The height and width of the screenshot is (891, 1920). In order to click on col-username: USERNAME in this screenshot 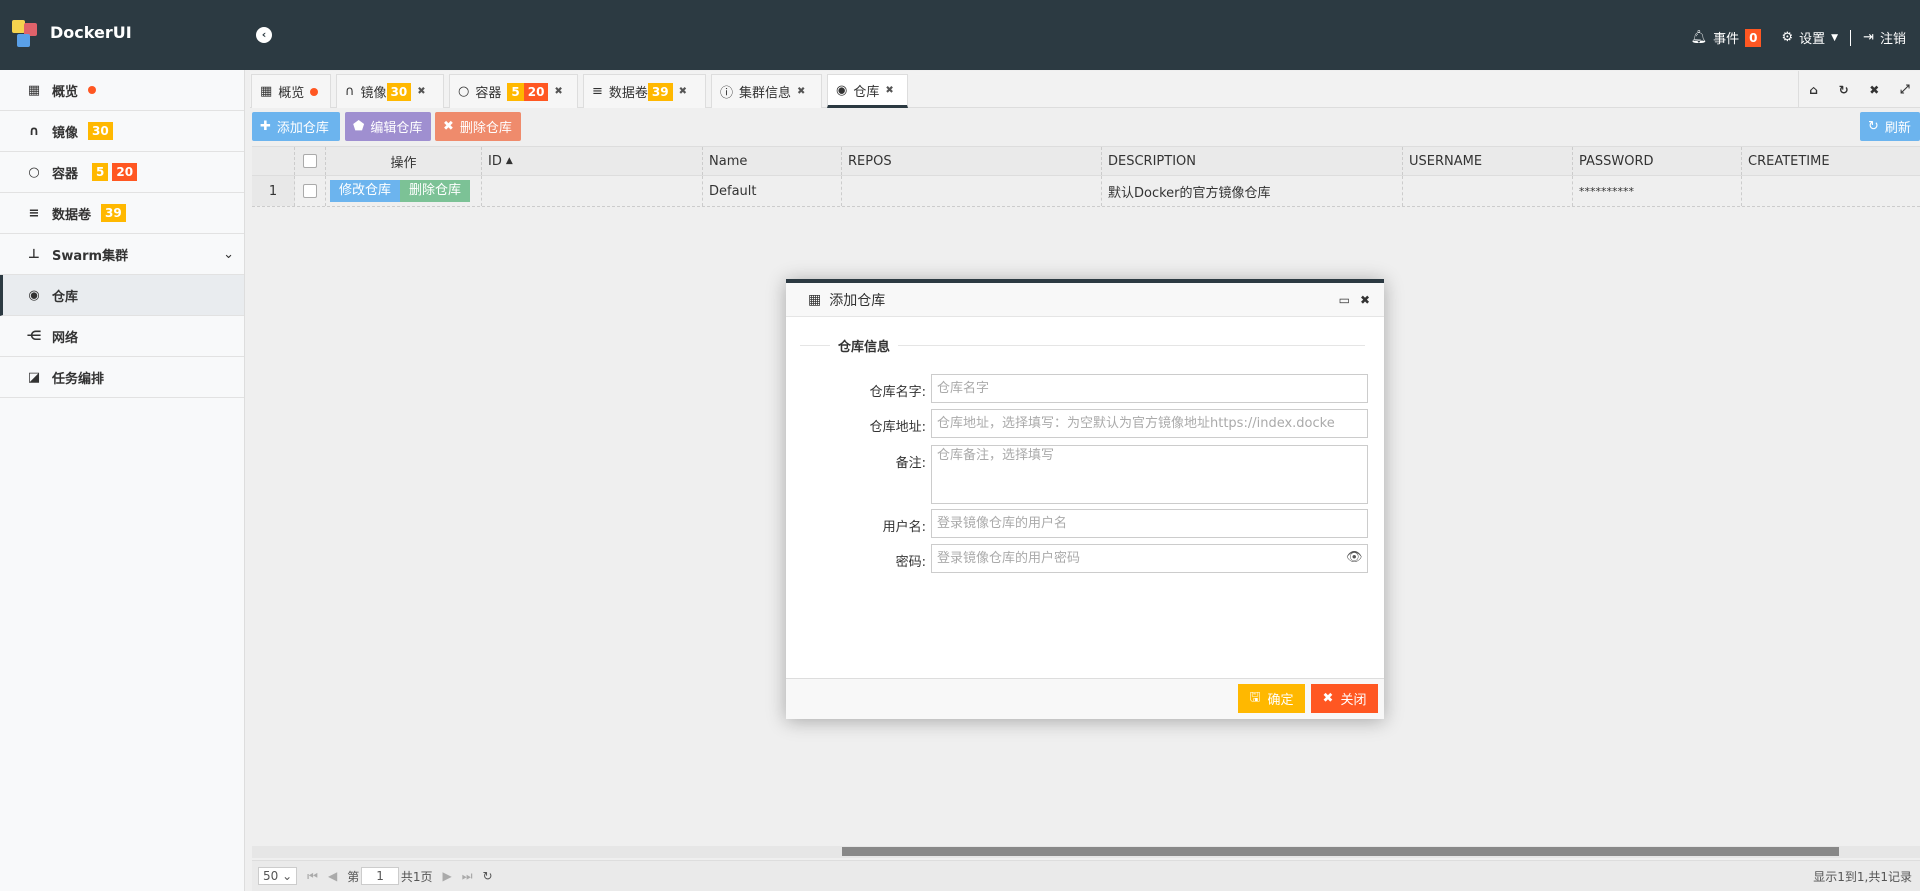, I will do `click(1488, 161)`.